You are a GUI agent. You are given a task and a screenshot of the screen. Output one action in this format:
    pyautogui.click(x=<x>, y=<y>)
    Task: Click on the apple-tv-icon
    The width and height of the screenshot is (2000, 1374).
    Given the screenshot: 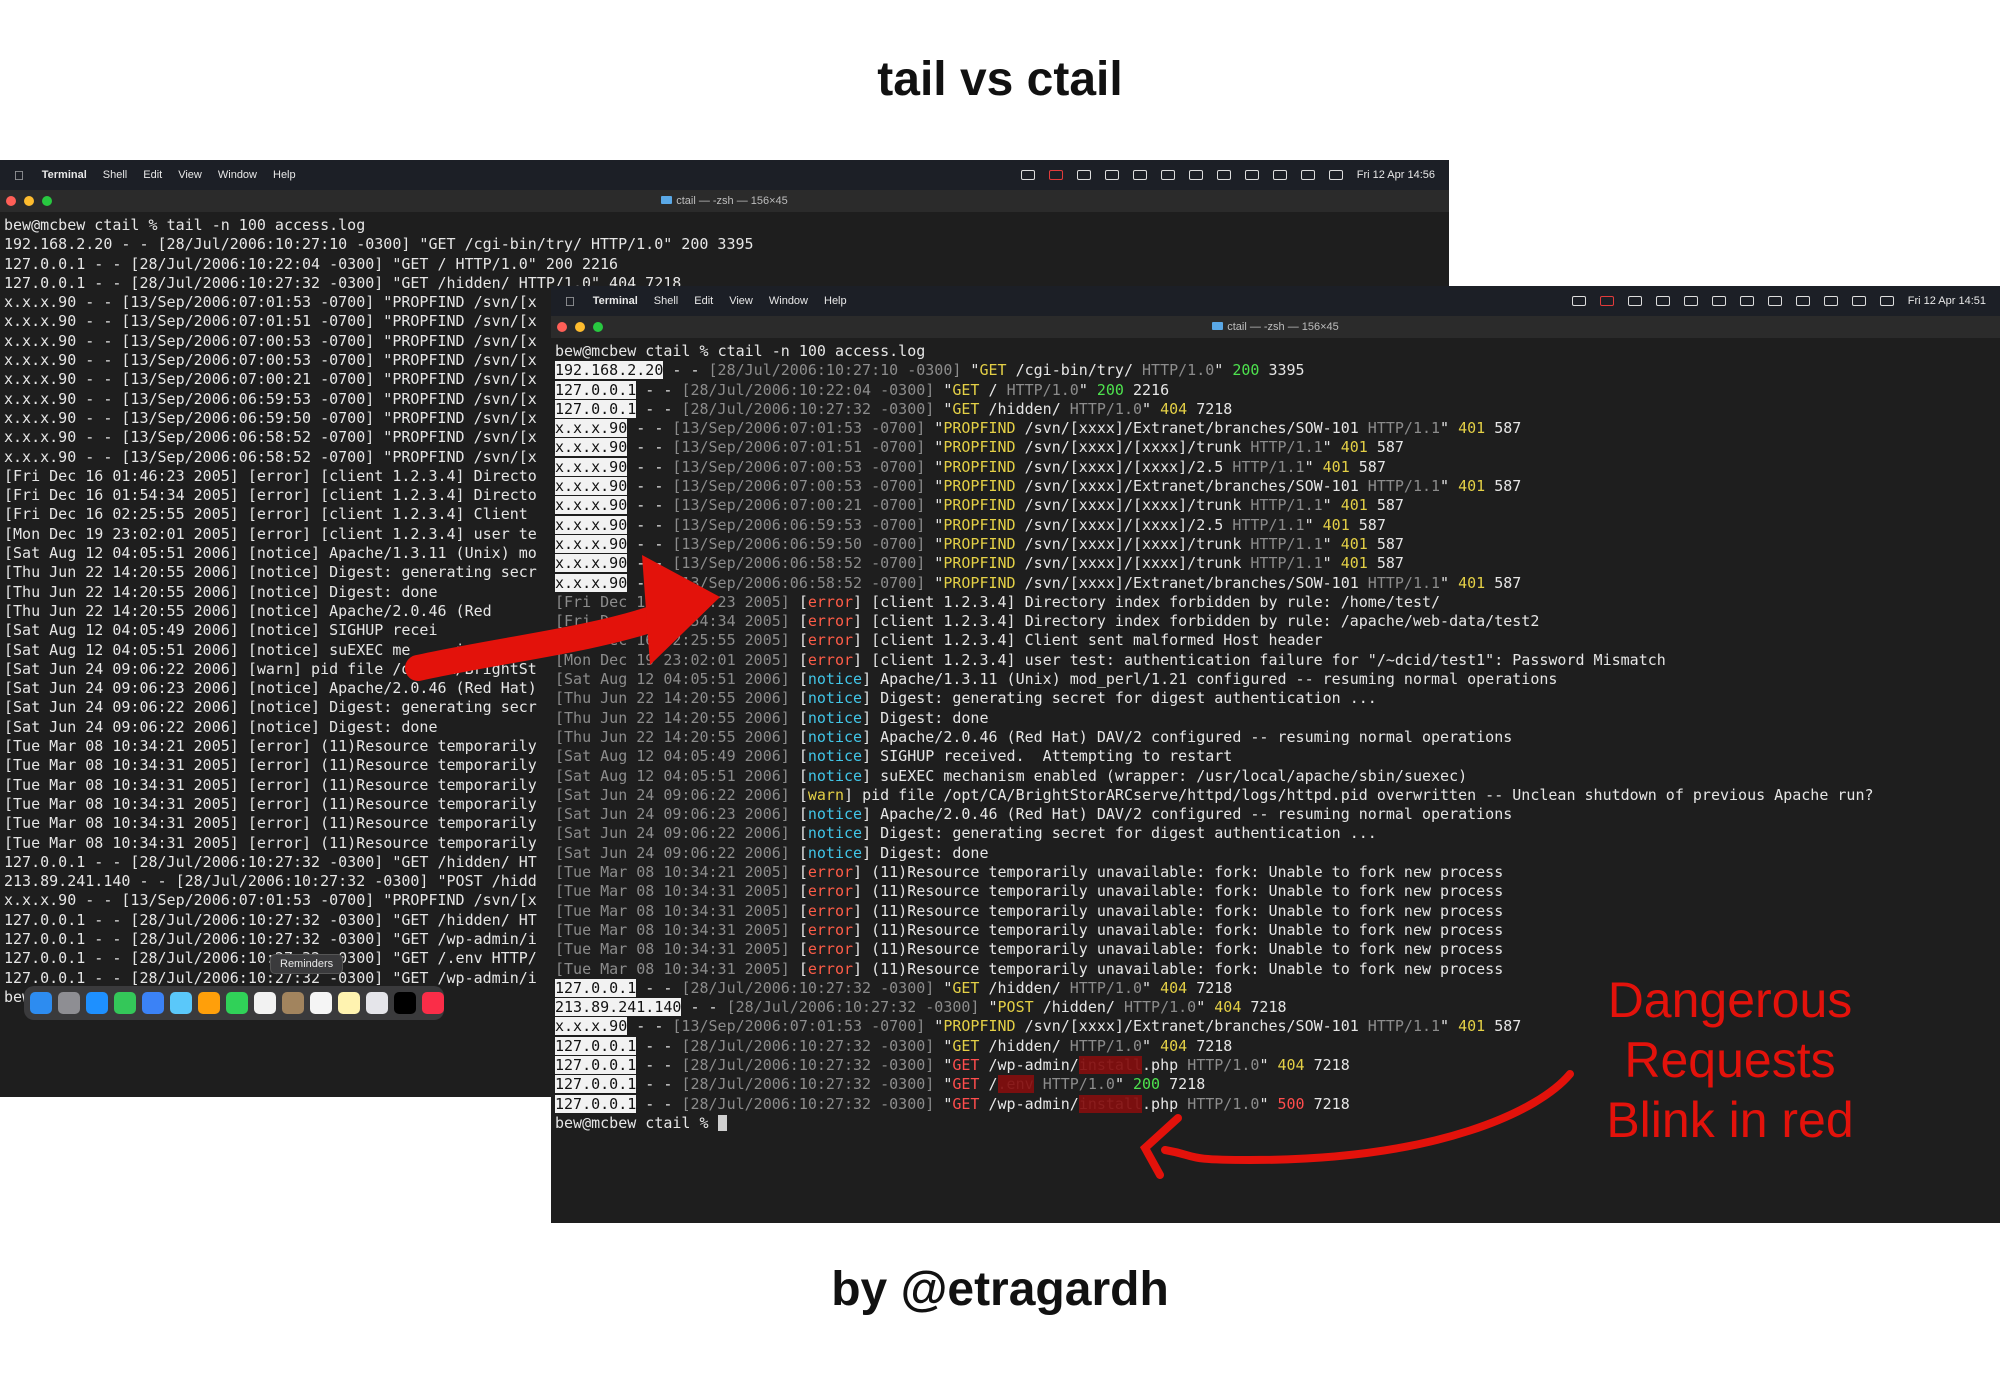 What is the action you would take?
    pyautogui.click(x=405, y=1003)
    